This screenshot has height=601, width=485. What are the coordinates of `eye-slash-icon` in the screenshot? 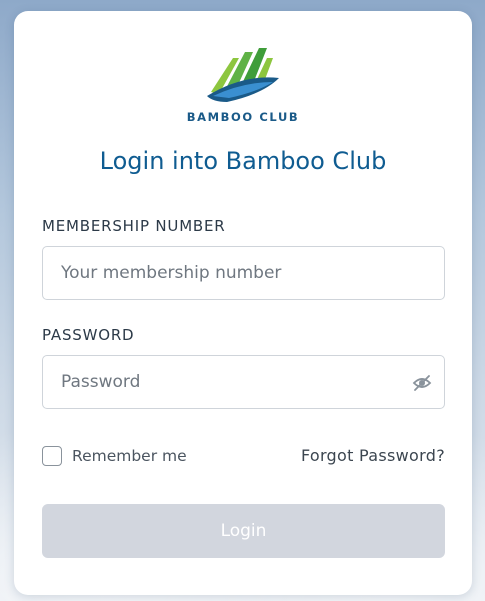 It's located at (422, 383).